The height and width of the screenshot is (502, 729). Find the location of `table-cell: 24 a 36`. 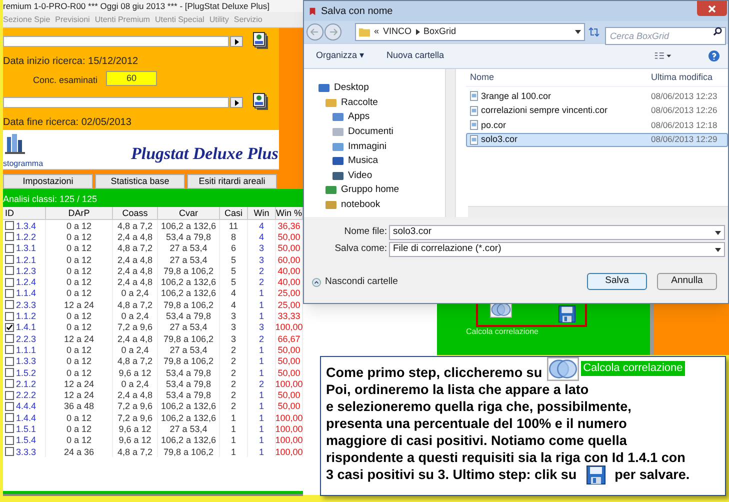

table-cell: 24 a 36 is located at coordinates (79, 451).